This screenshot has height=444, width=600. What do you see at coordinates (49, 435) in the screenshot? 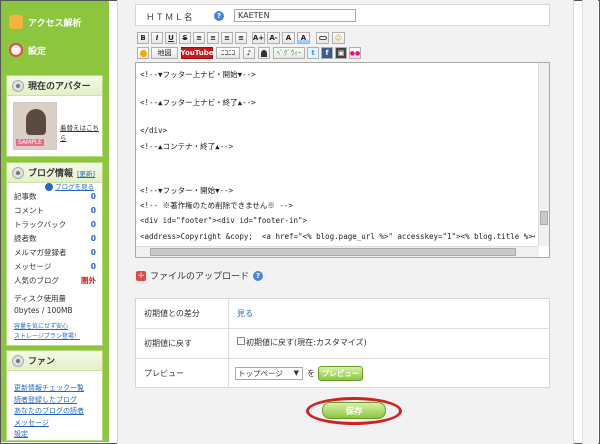
I see `fan-link: 設定` at bounding box center [49, 435].